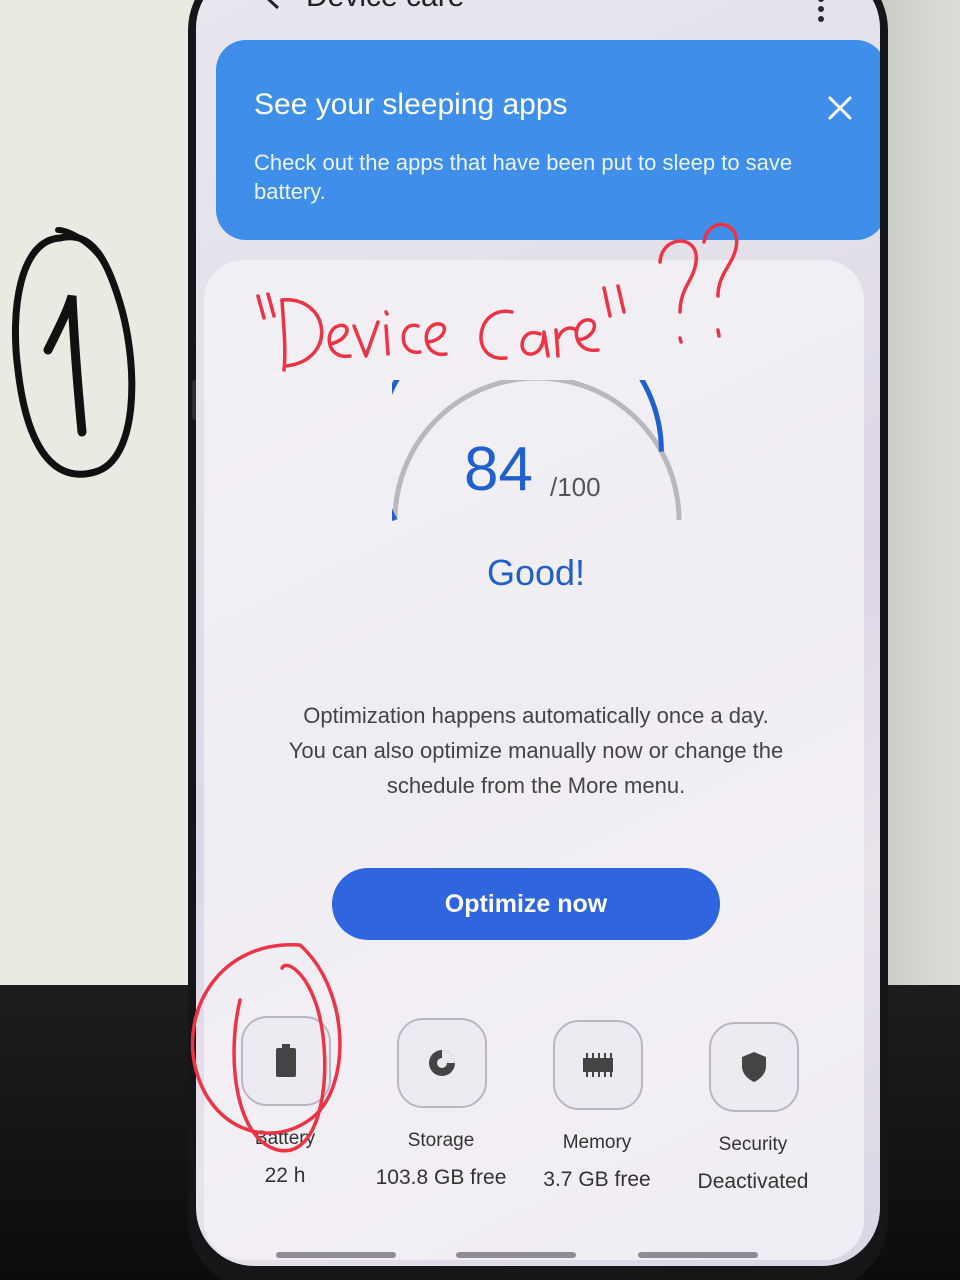  I want to click on storage-icon-box, so click(442, 1063).